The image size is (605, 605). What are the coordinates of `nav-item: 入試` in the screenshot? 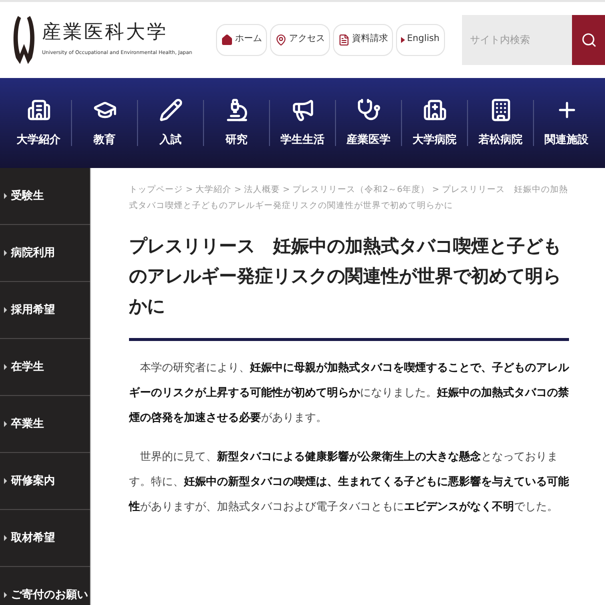 It's located at (170, 123).